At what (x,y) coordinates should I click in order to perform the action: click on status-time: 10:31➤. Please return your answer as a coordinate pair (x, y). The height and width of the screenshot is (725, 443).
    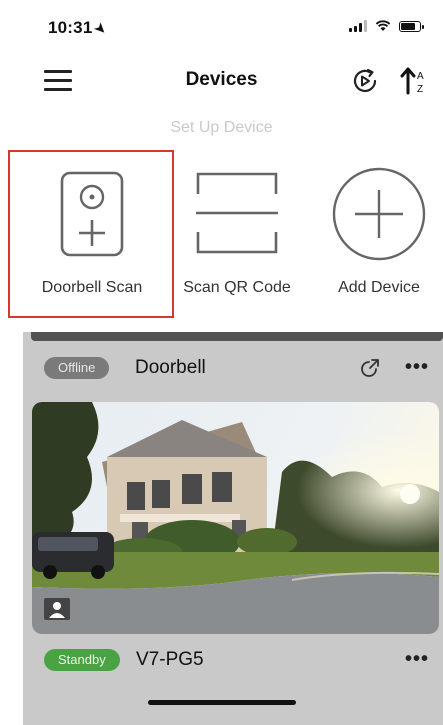
    Looking at the image, I should click on (79, 28).